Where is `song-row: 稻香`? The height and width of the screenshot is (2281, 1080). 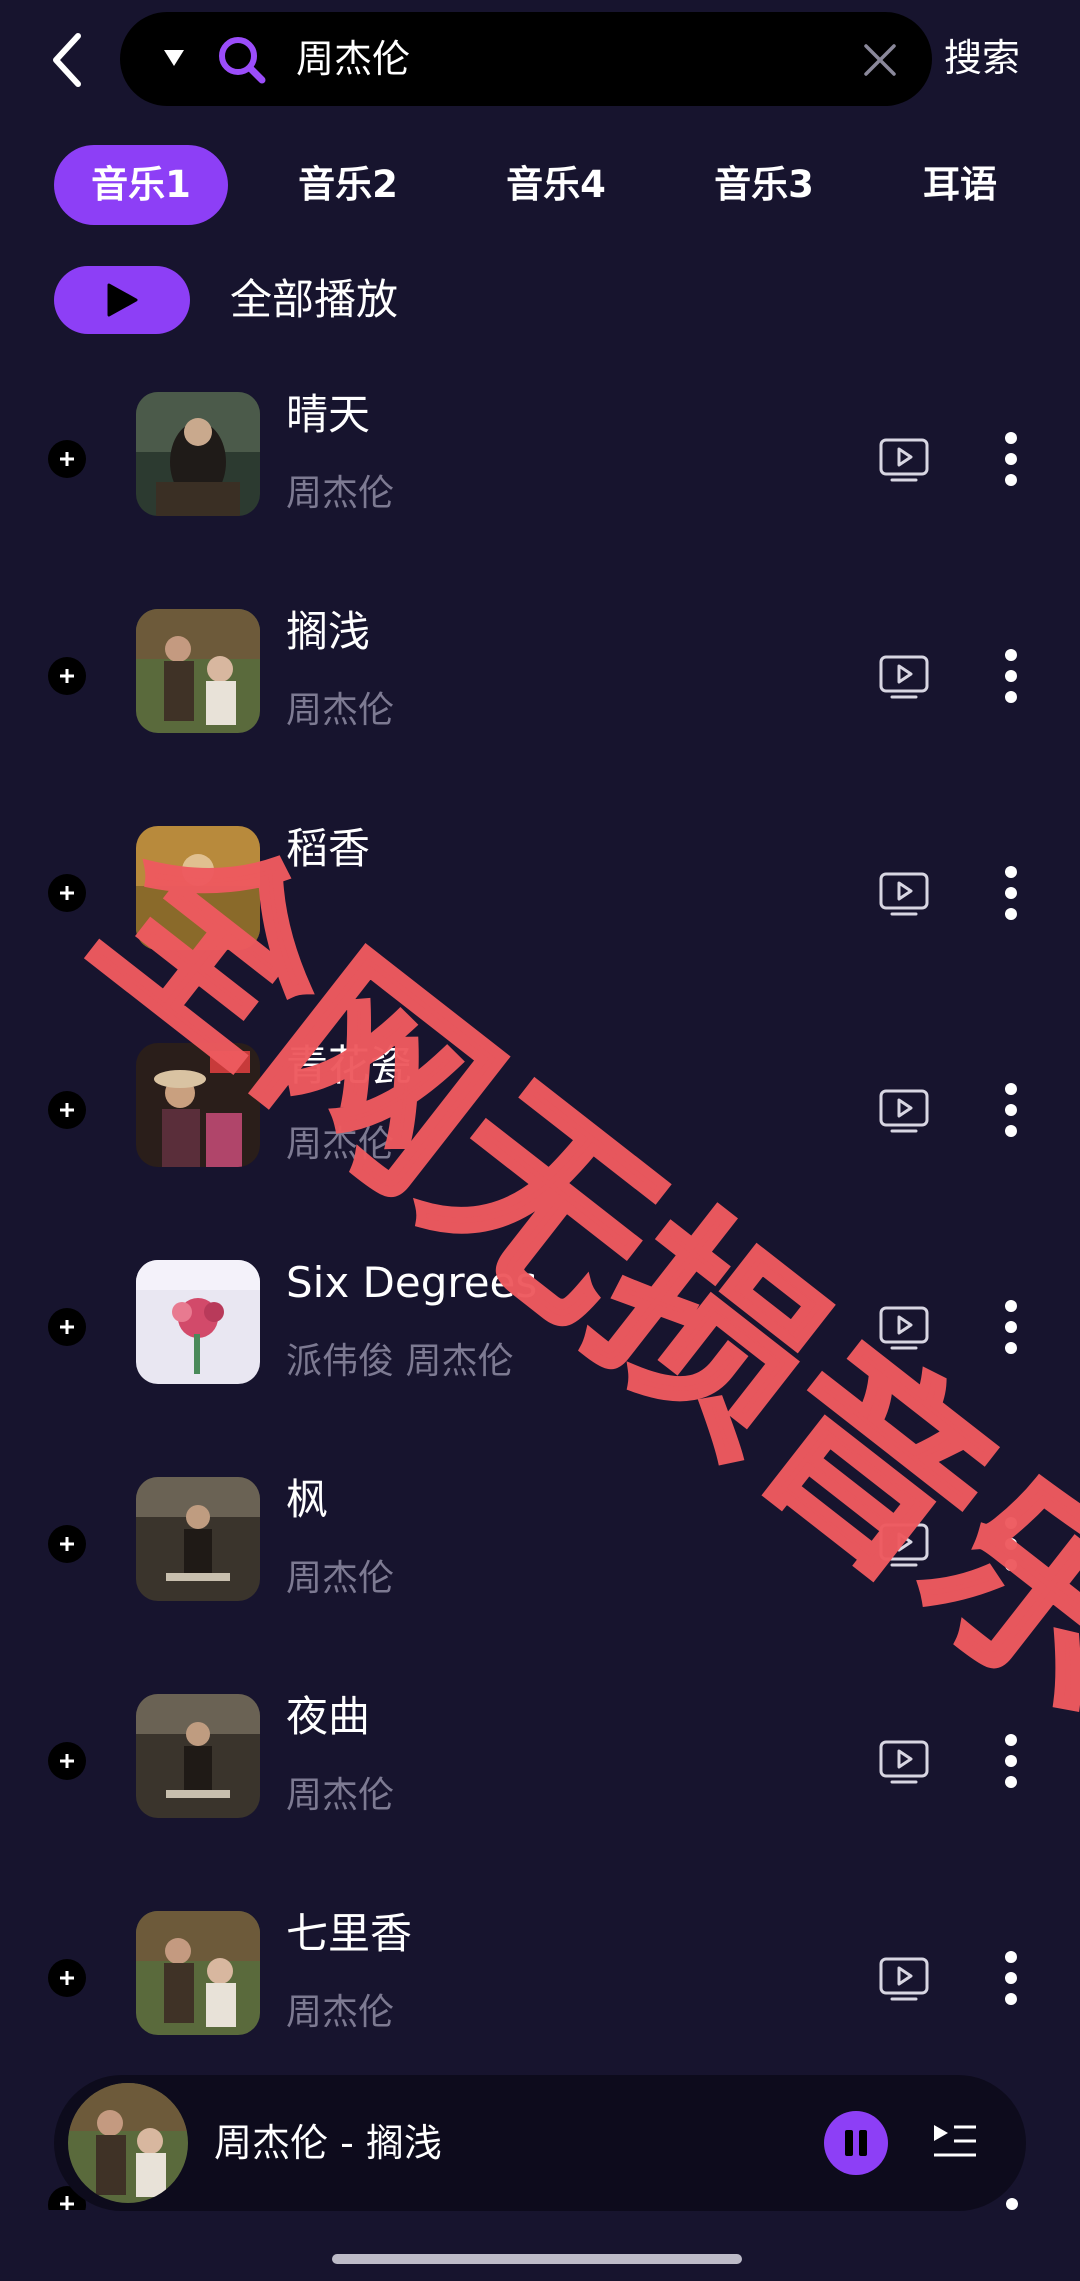
song-row: 稻香 is located at coordinates (540, 902).